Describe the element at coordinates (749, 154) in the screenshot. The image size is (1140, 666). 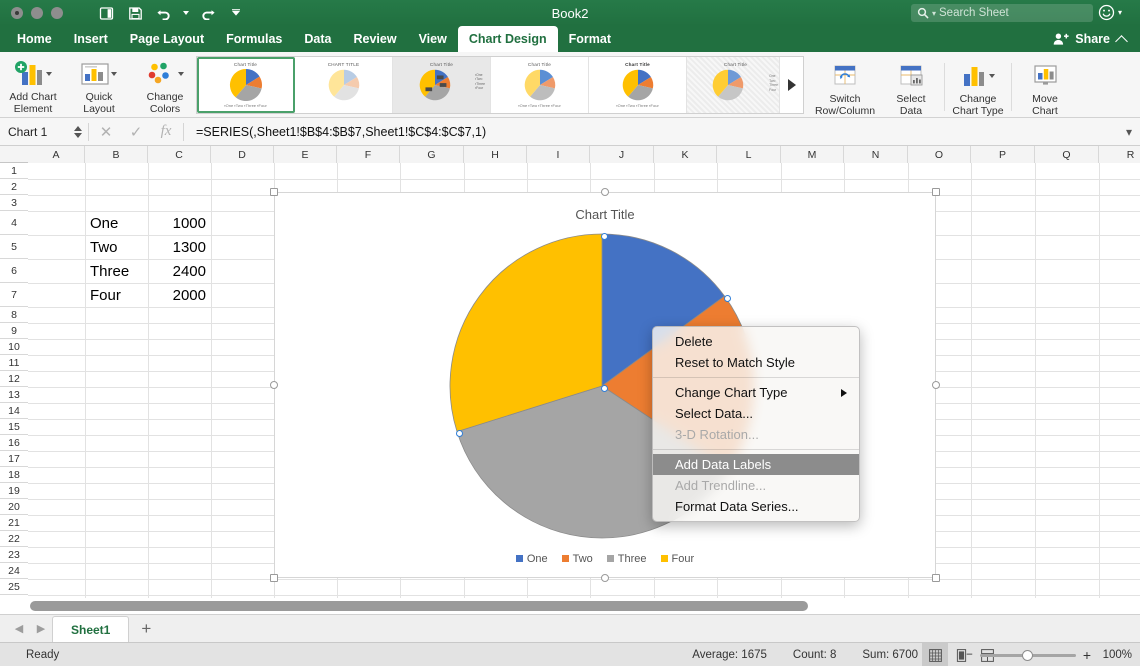
I see `column-header-l: L` at that location.